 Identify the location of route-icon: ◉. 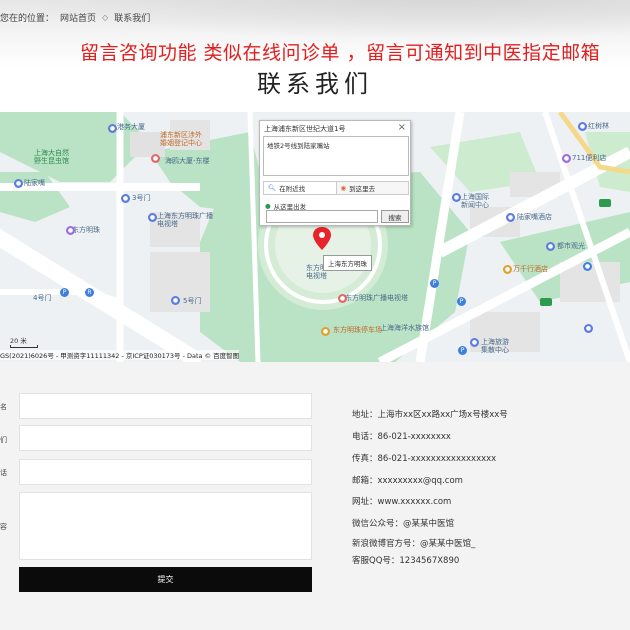
(343, 188).